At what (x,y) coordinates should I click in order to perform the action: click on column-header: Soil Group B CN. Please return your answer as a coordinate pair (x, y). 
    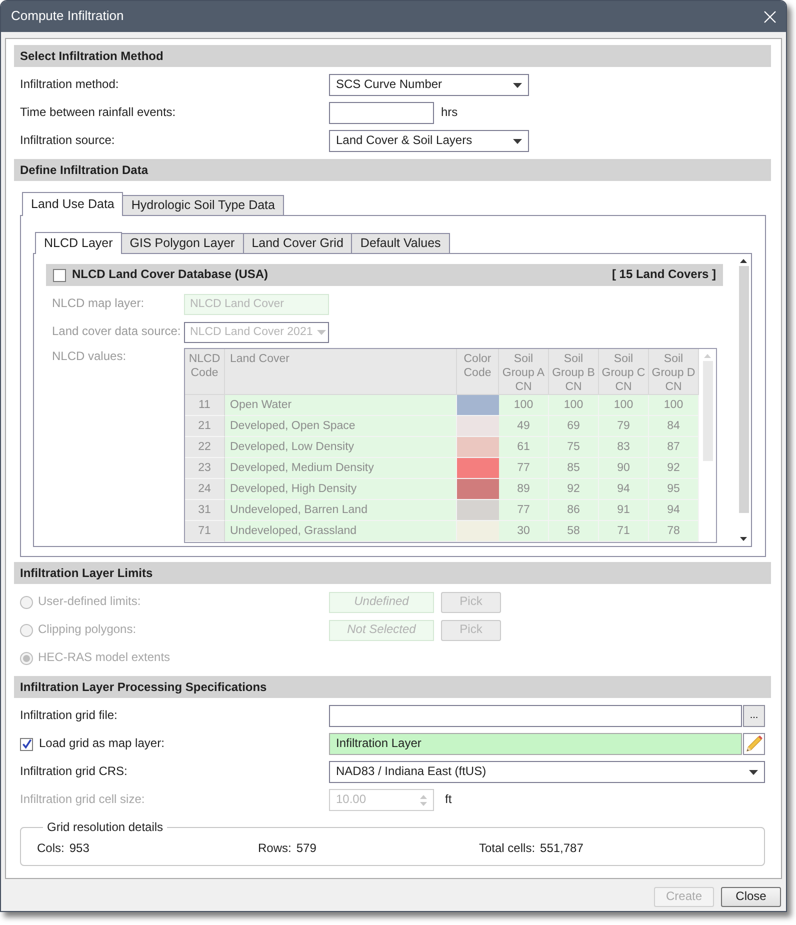
    Looking at the image, I should click on (574, 372).